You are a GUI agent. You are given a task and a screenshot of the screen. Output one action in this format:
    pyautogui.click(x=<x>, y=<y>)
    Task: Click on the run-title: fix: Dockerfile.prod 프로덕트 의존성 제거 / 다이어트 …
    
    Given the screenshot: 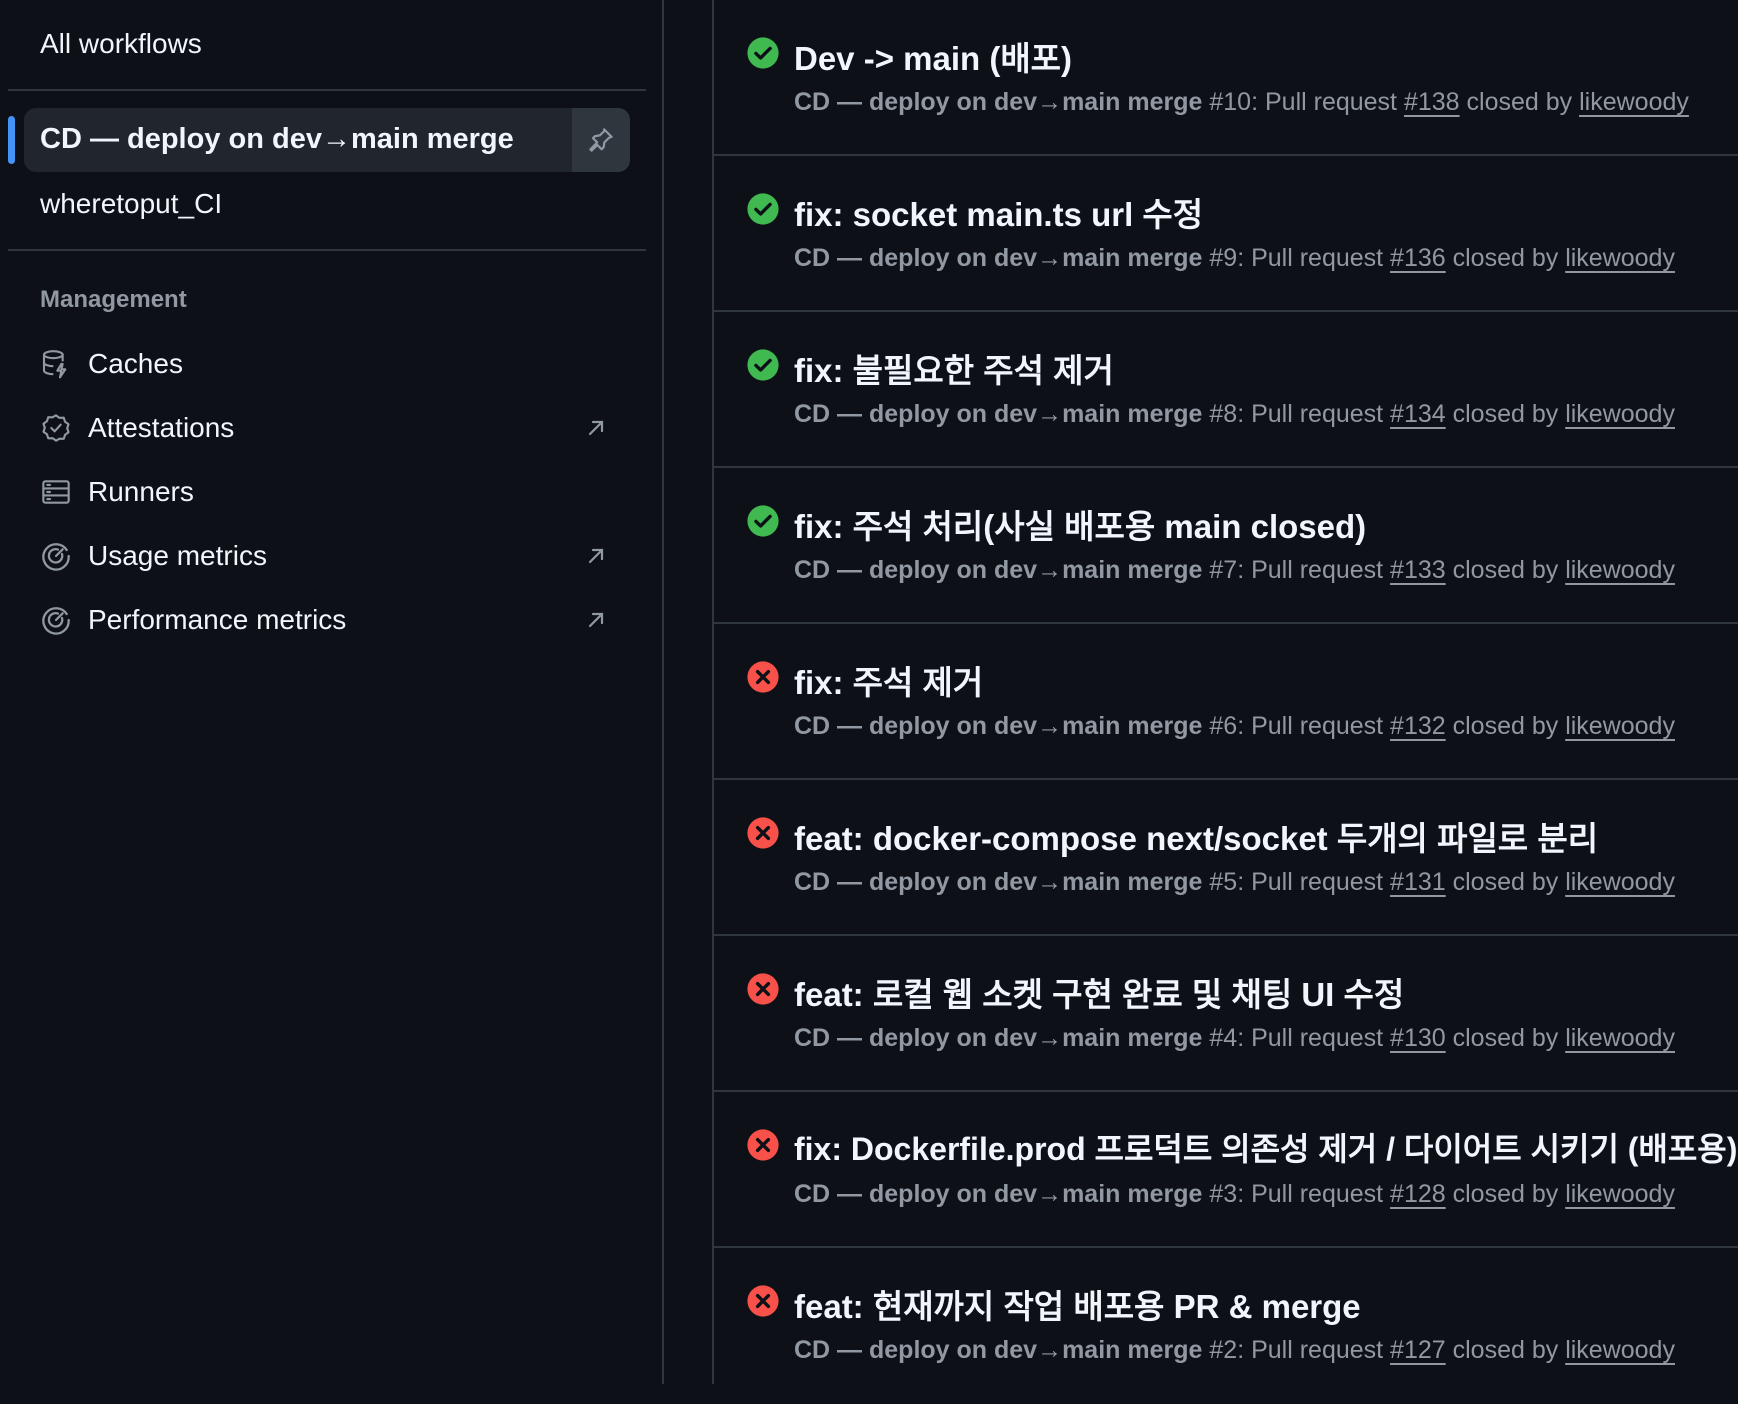 What is the action you would take?
    pyautogui.click(x=1265, y=1147)
    